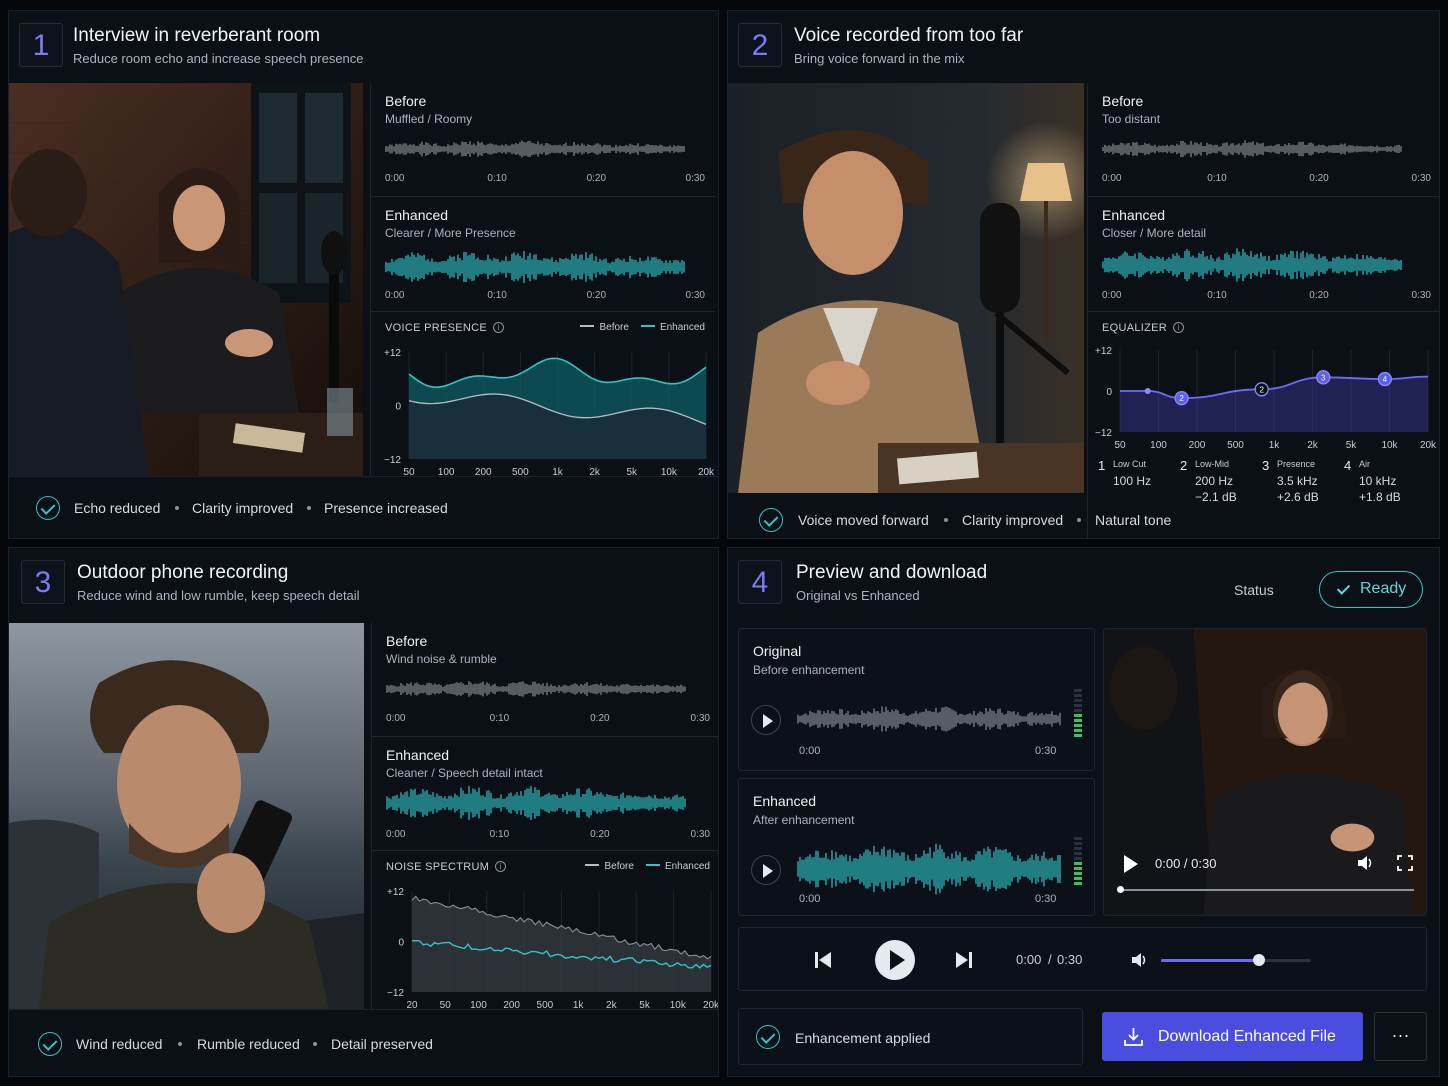 Image resolution: width=1448 pixels, height=1086 pixels. What do you see at coordinates (1217, 295) in the screenshot?
I see `time-tick: 0:10` at bounding box center [1217, 295].